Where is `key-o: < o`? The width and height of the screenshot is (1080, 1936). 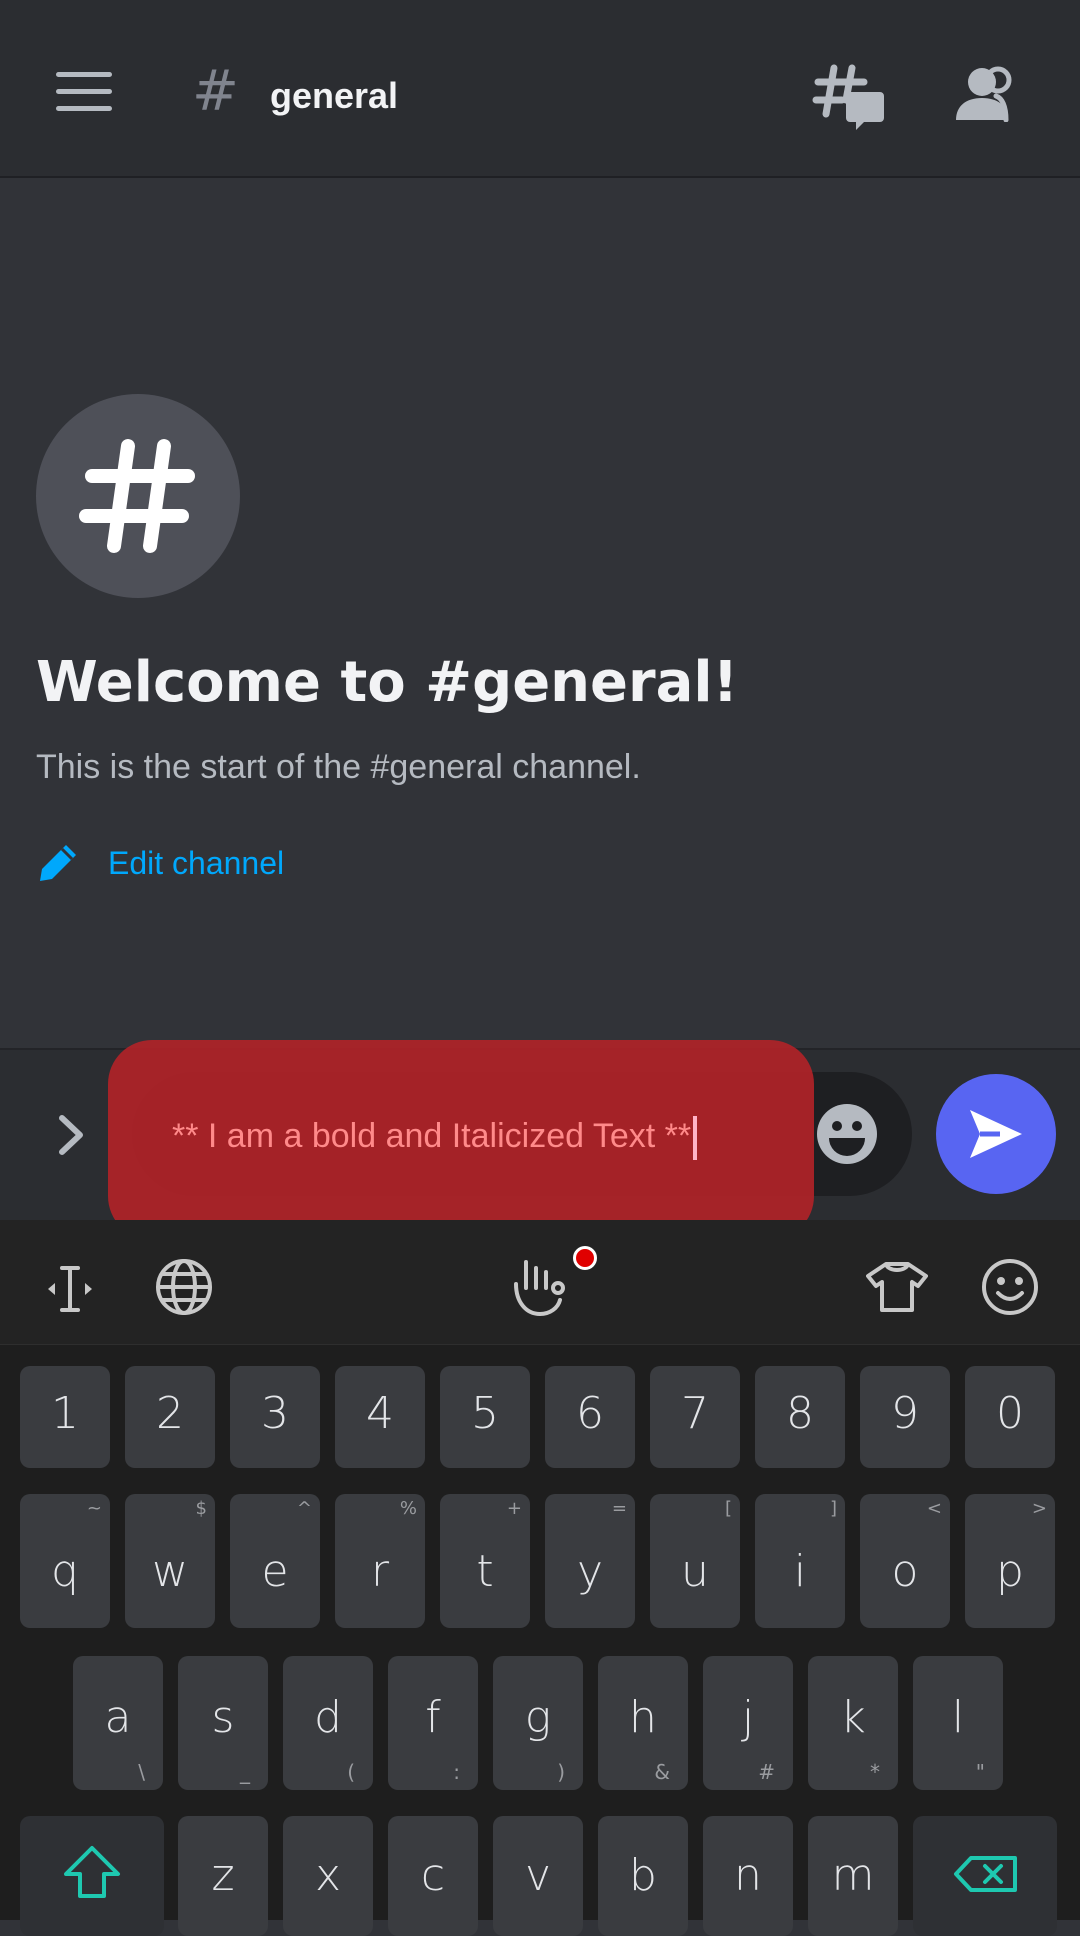 key-o: < o is located at coordinates (905, 1561).